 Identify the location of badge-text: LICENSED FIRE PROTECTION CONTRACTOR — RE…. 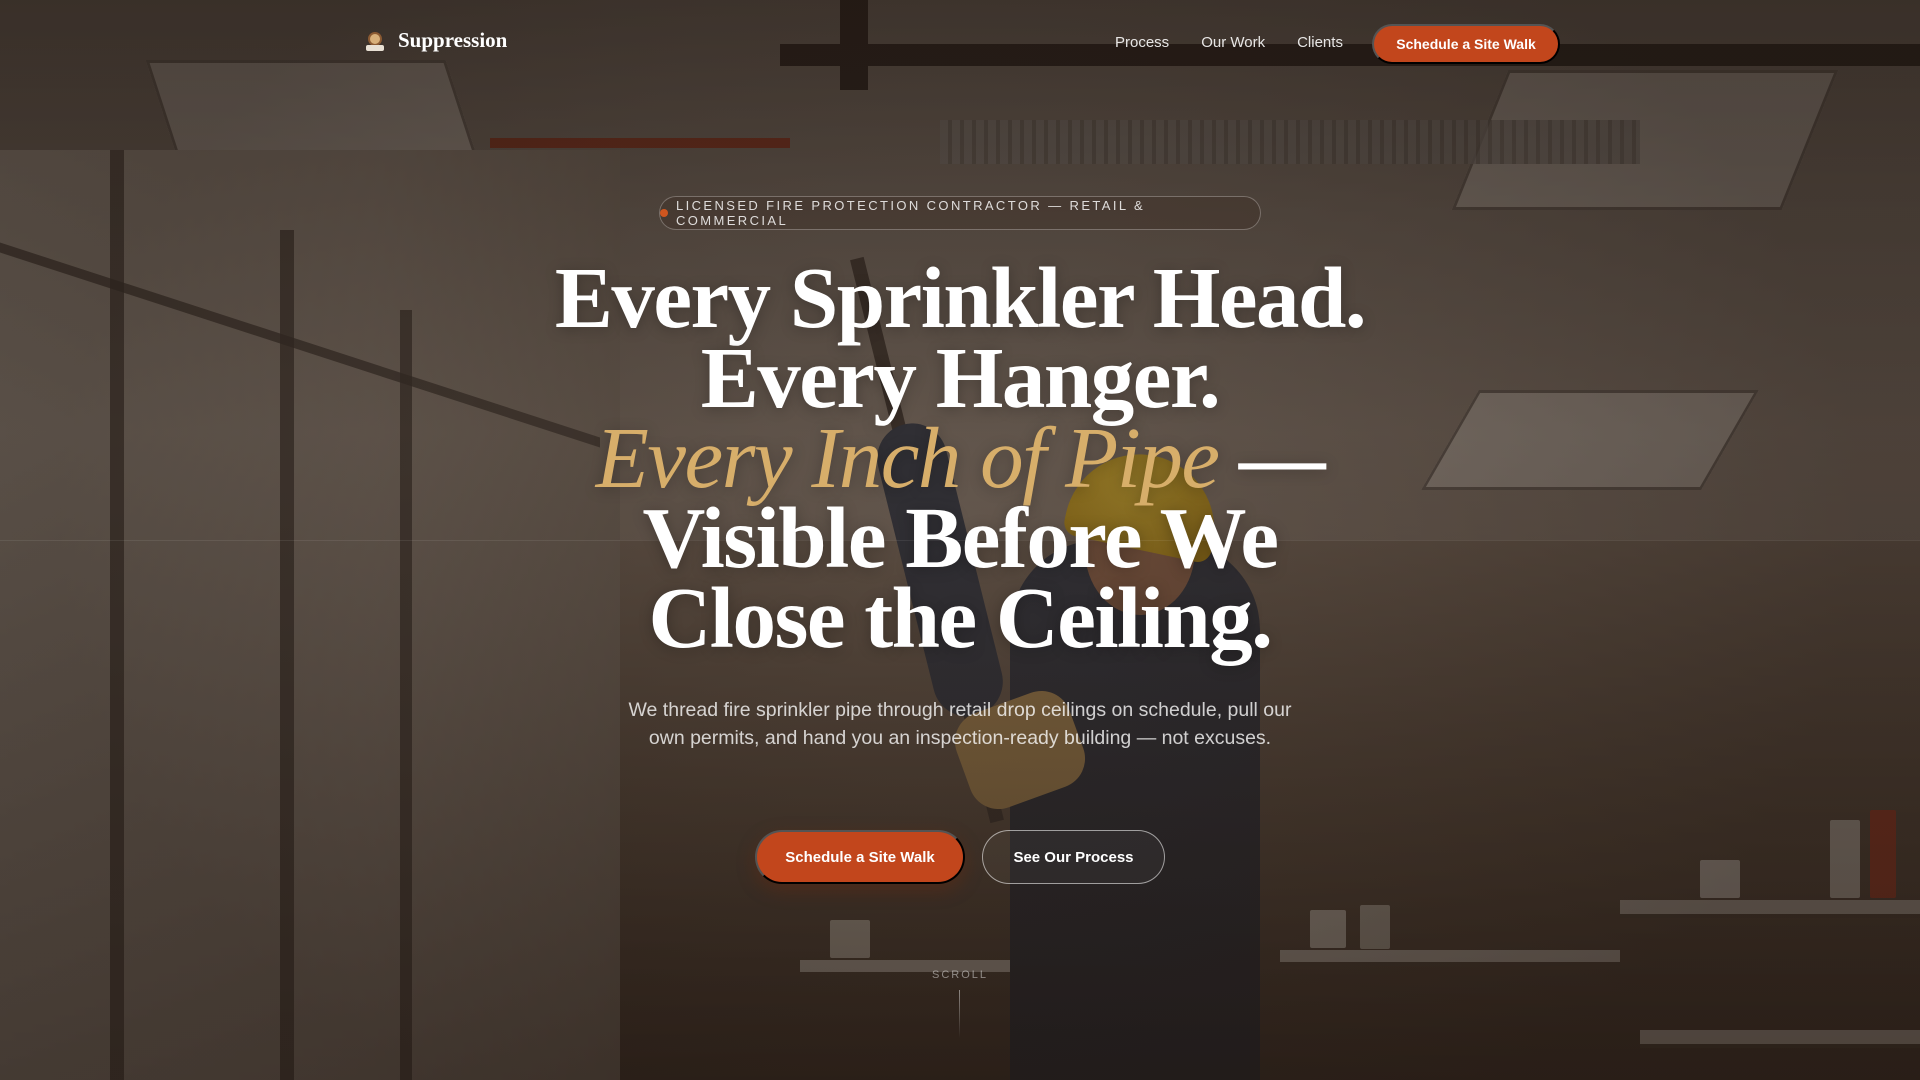
(910, 213).